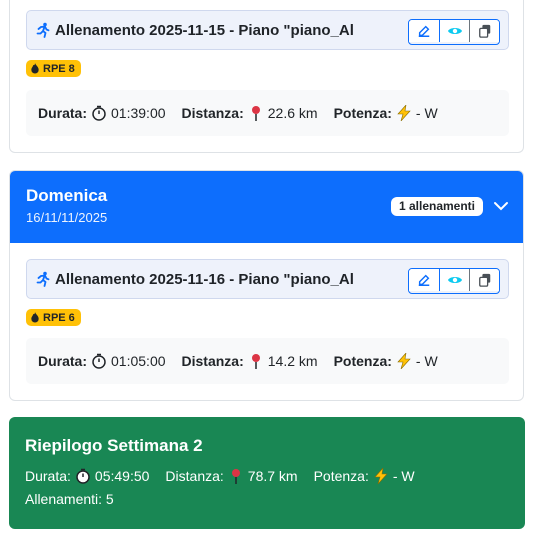 This screenshot has width=534, height=543. Describe the element at coordinates (250, 113) in the screenshot. I see `distance-metric: Distanza: 22.6 km` at that location.